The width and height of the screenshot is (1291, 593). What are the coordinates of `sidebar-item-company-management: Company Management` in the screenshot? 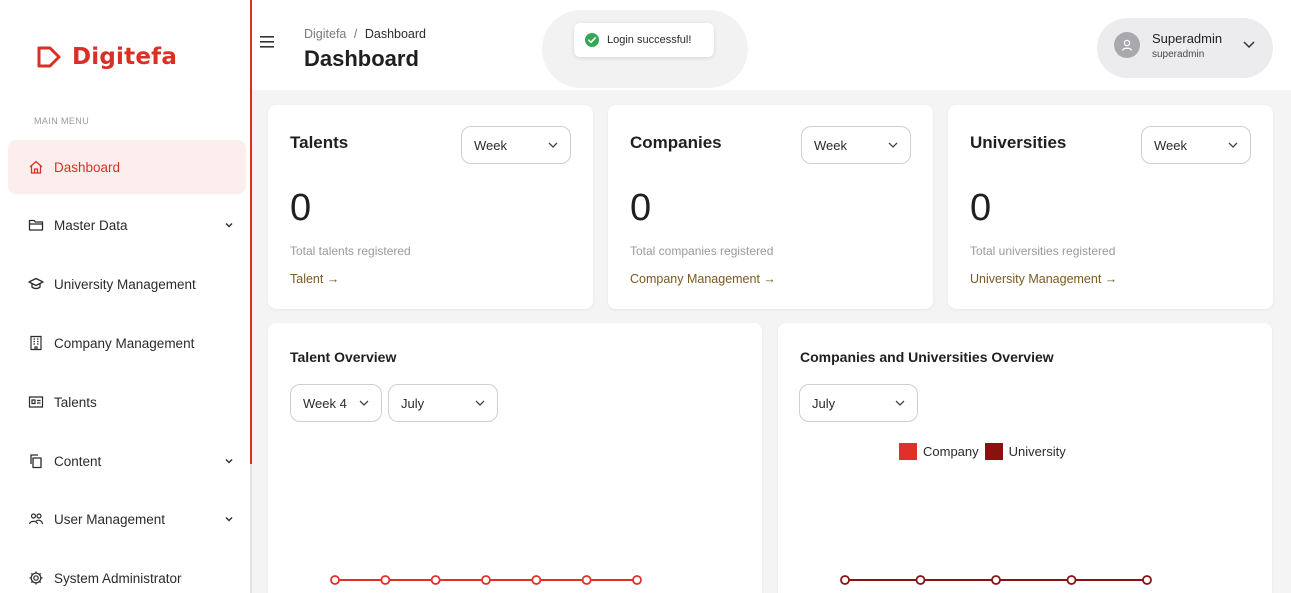 It's located at (127, 343).